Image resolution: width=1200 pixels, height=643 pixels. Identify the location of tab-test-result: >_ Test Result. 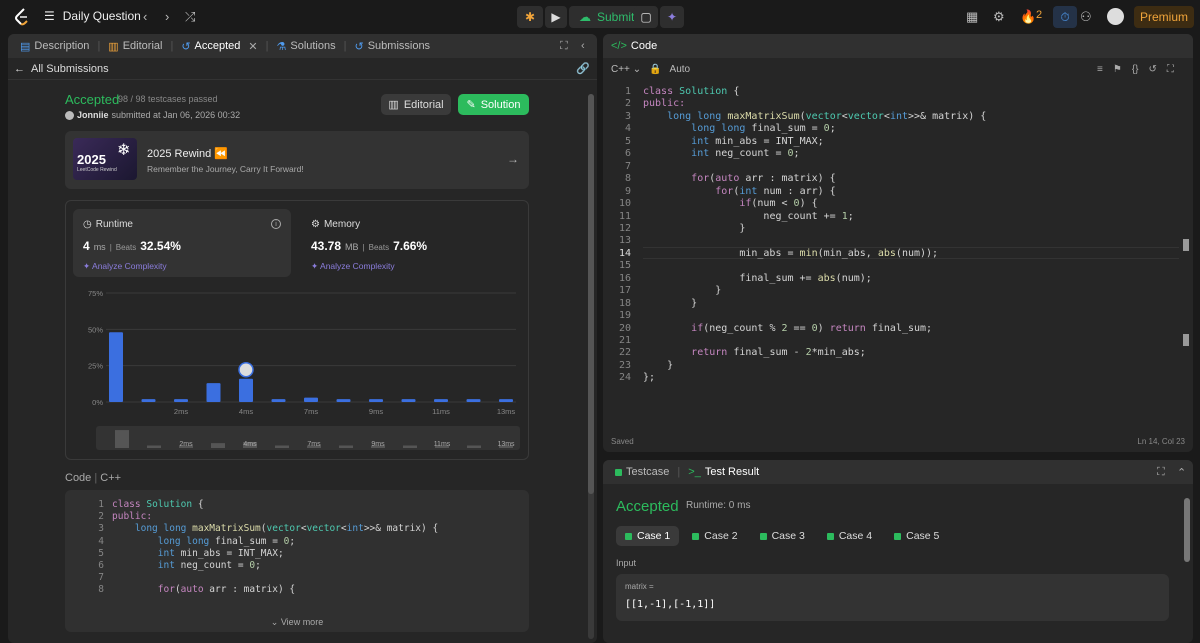
(723, 472).